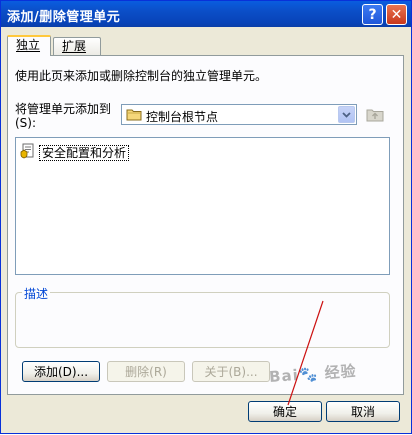 This screenshot has width=412, height=435. I want to click on add-to-combobox: 控制台根节点, so click(239, 114).